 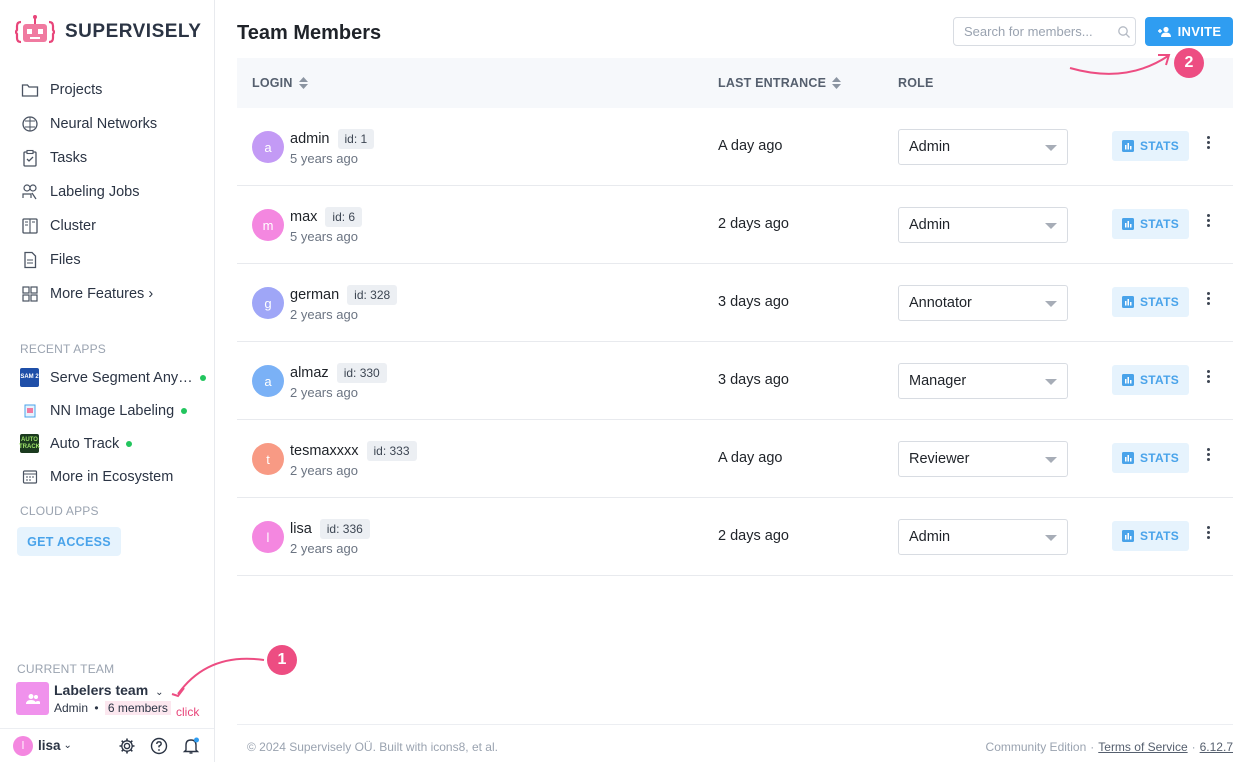 What do you see at coordinates (344, 295) in the screenshot?
I see `member-login: german id: 328` at bounding box center [344, 295].